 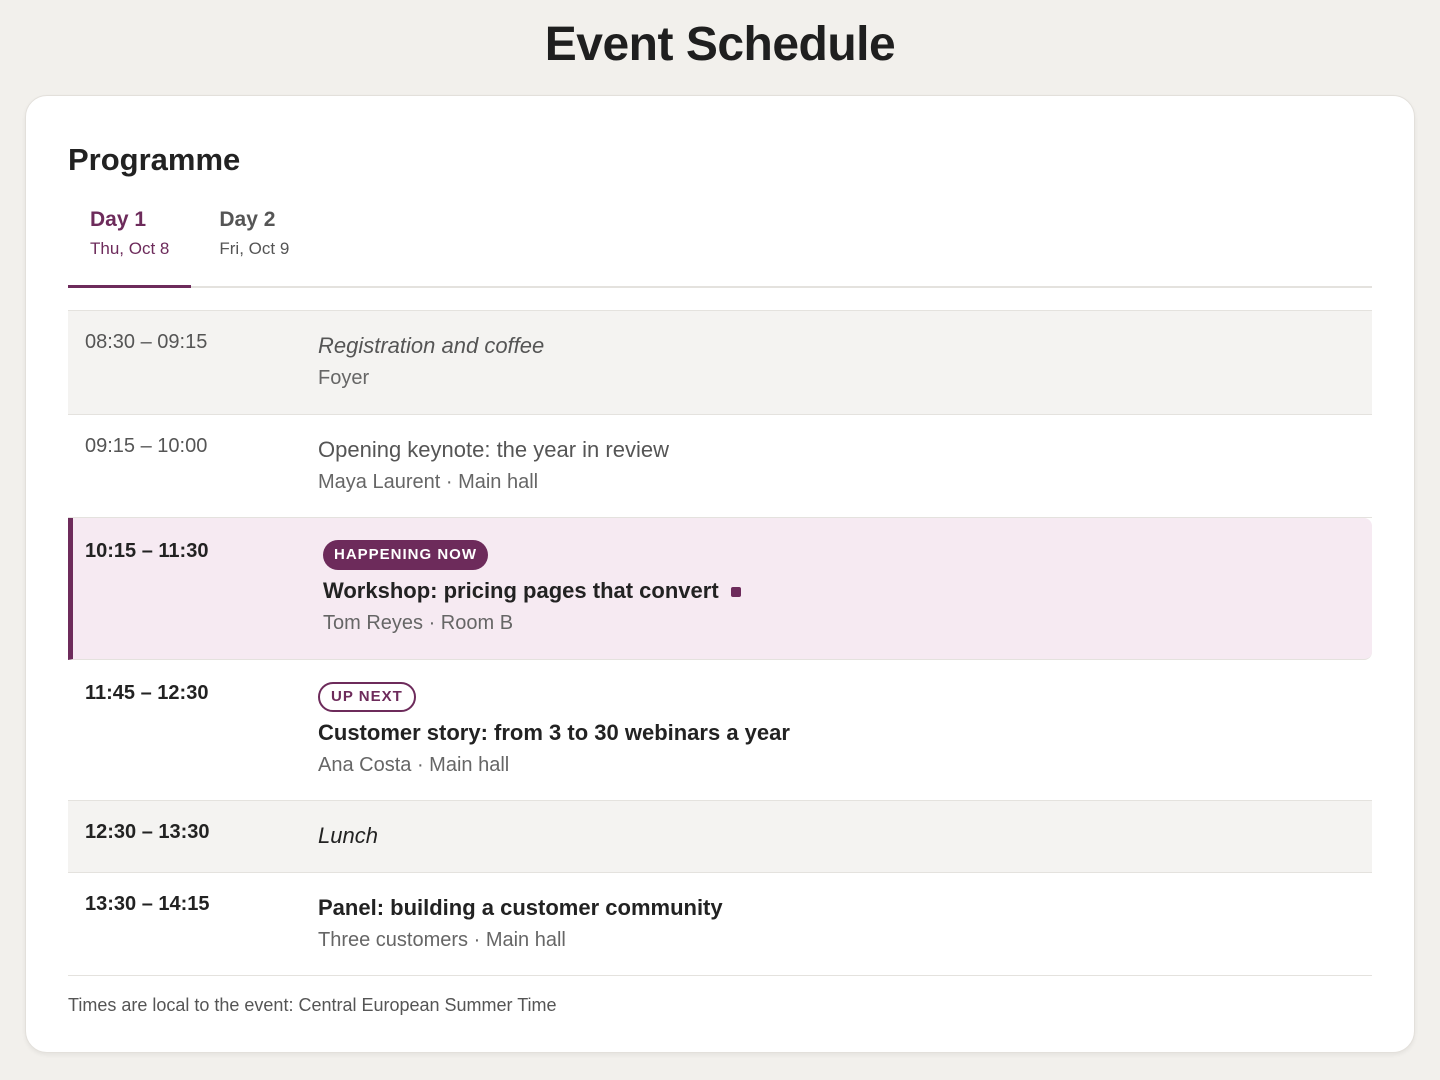 I want to click on session-time: 13:30 – 14:15, so click(x=147, y=904).